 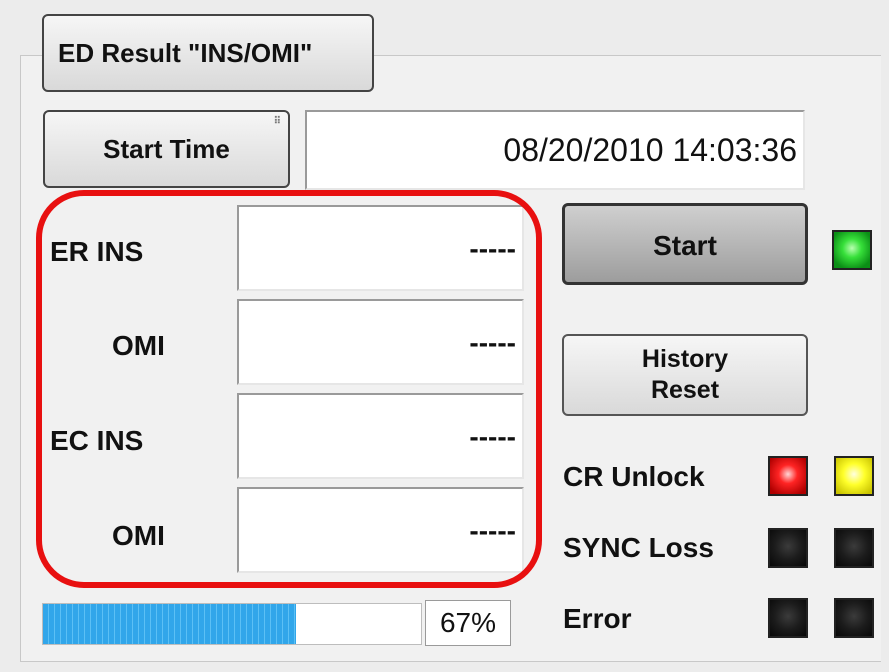 What do you see at coordinates (277, 121) in the screenshot?
I see `resize-grip-icon: ⠿` at bounding box center [277, 121].